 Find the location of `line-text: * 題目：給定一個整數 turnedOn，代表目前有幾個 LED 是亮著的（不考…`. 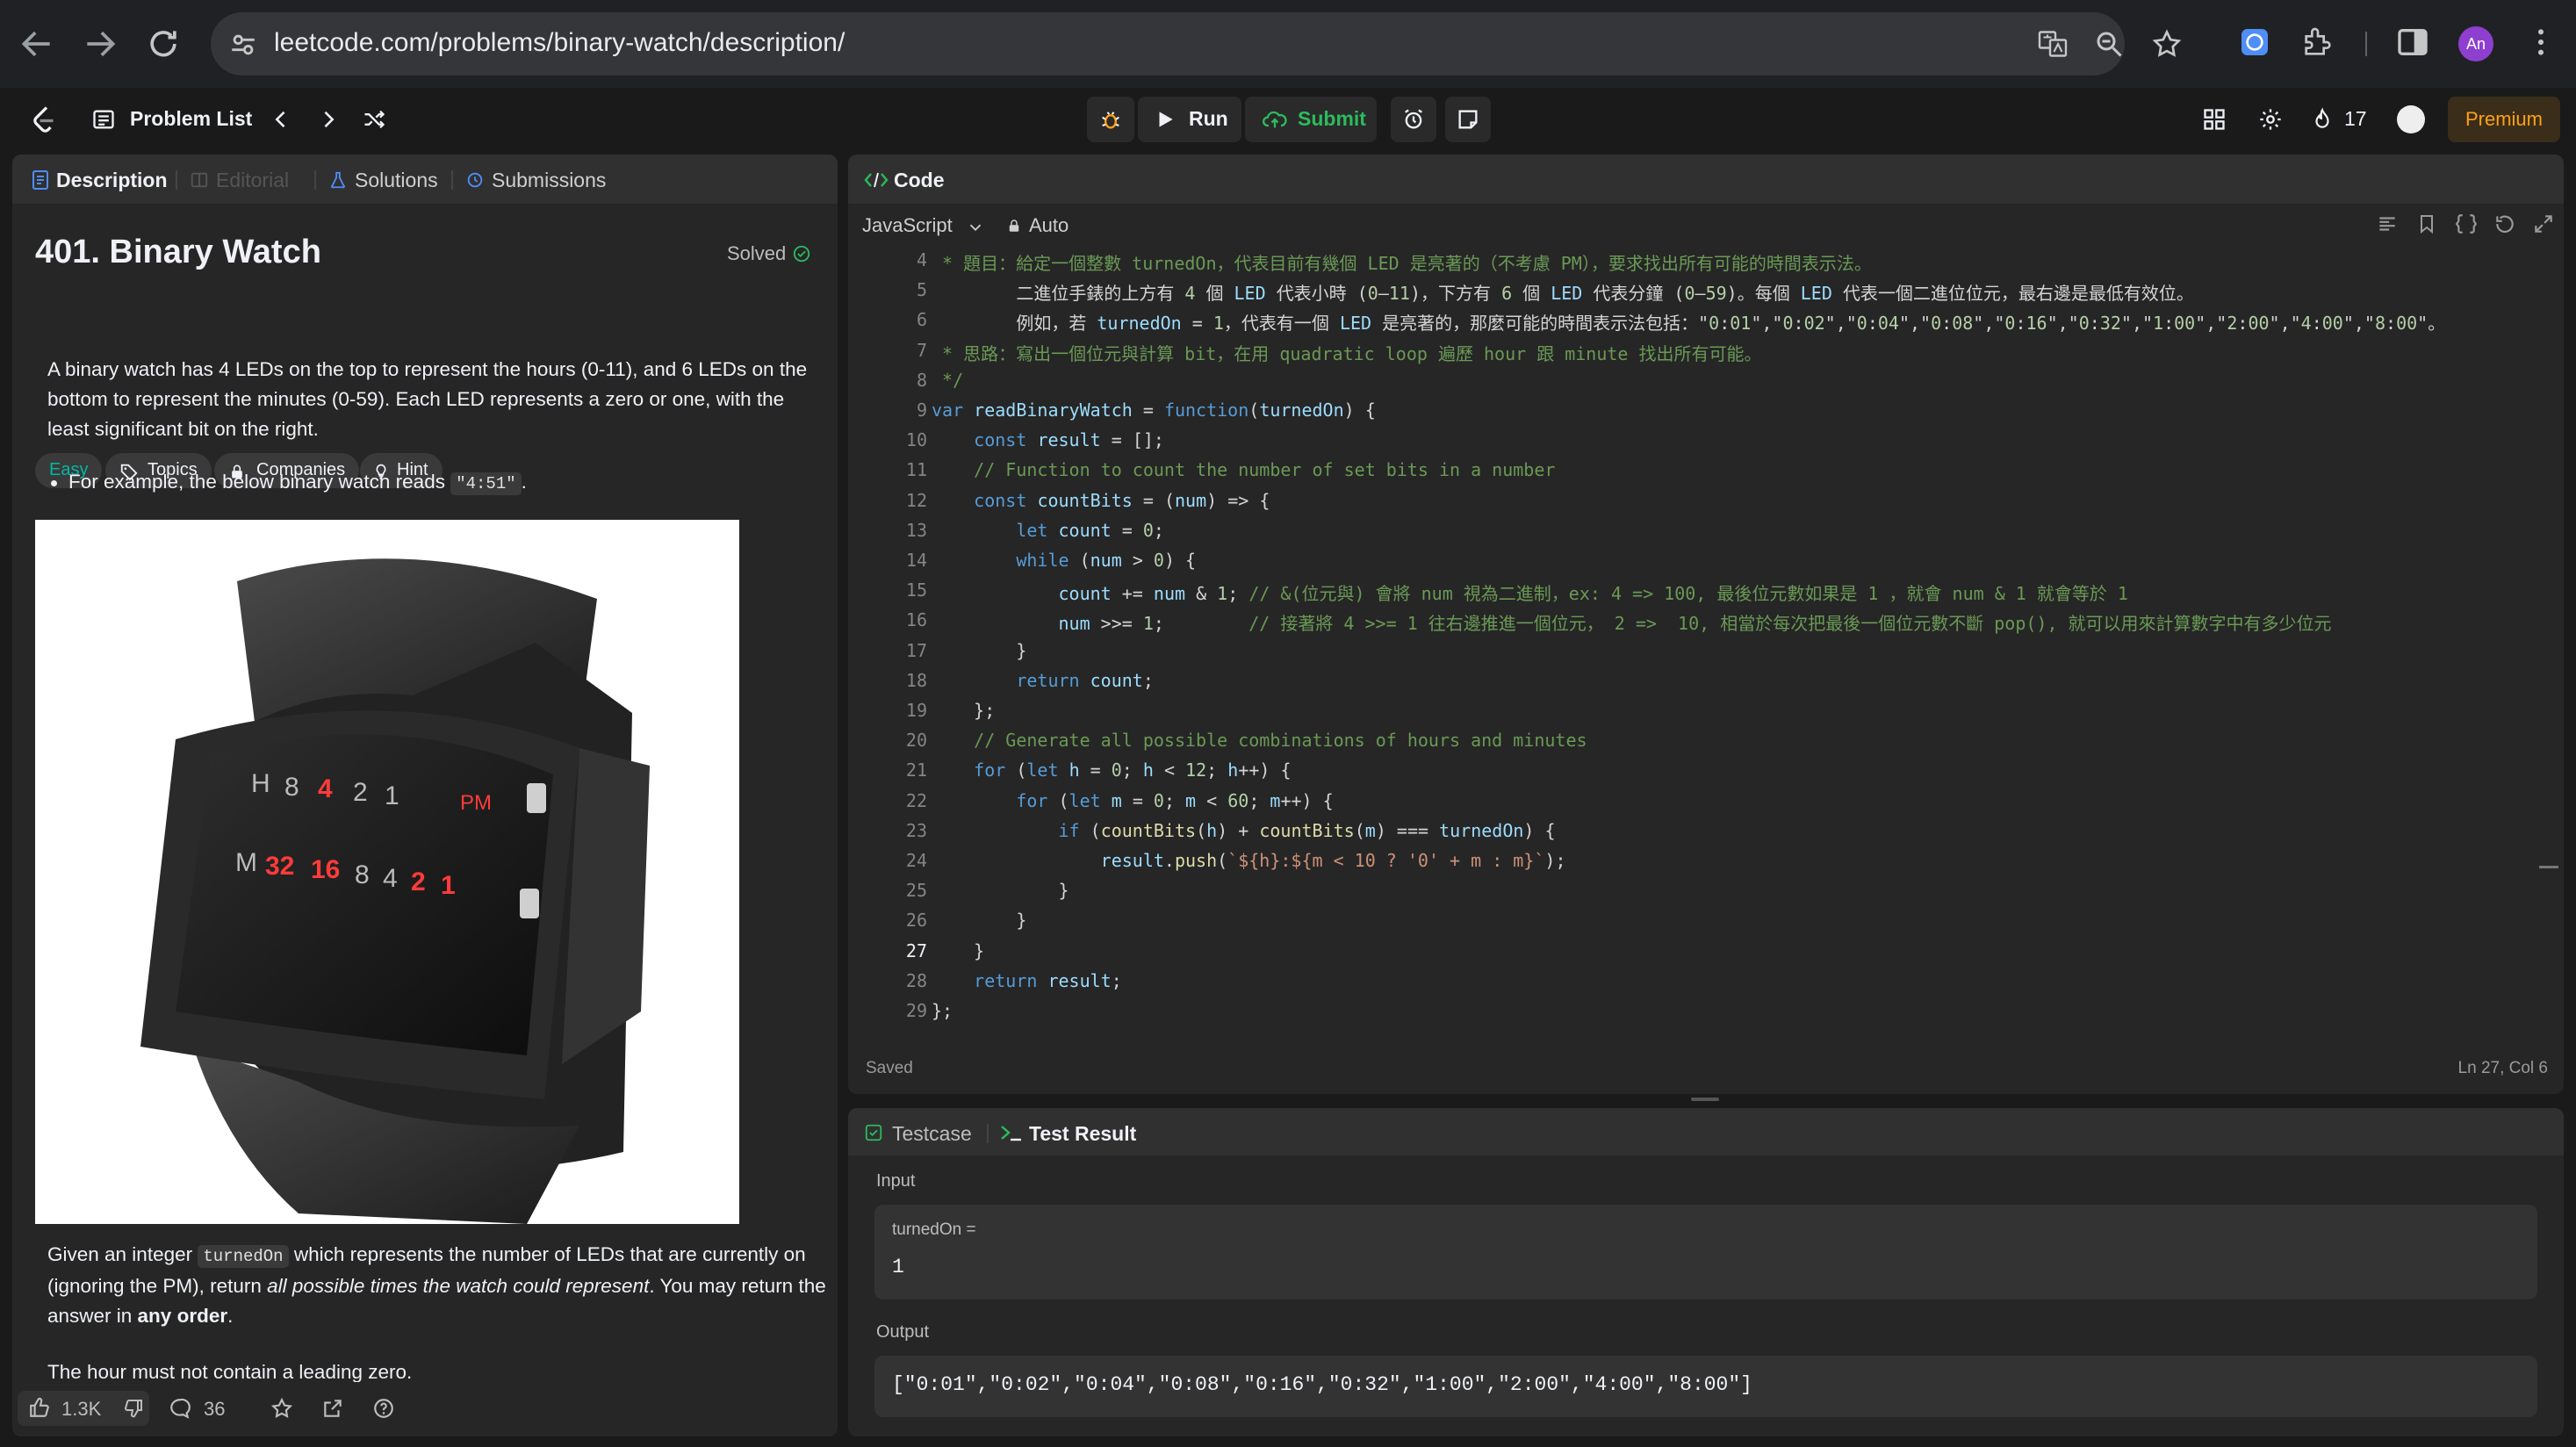

line-text: * 題目：給定一個整數 turnedOn，代表目前有幾個 LED 是亮著的（不考… is located at coordinates (1402, 263).